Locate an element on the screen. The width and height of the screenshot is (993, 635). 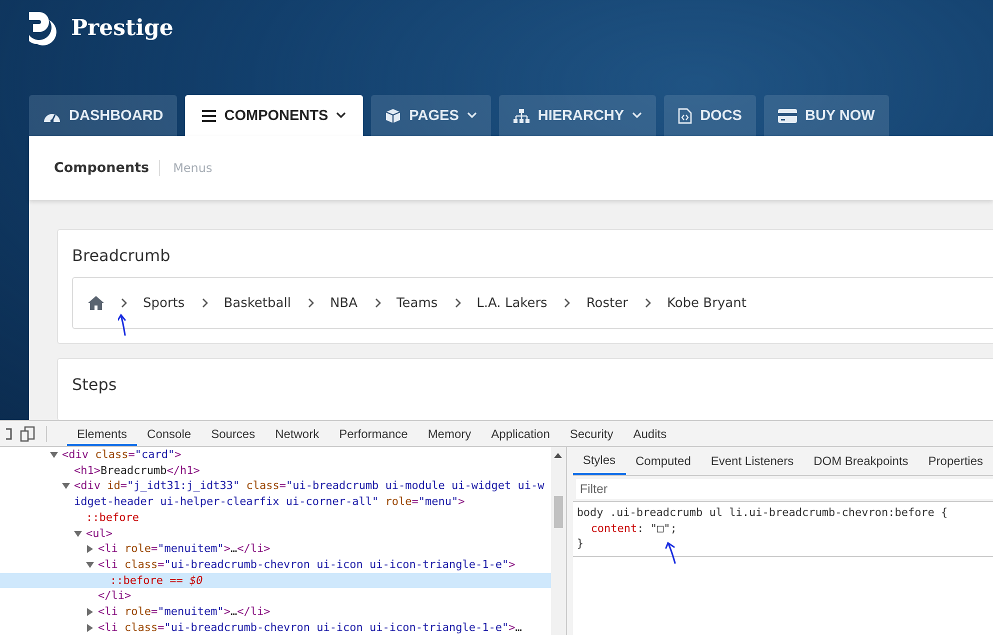
card-title: Breadcrumb is located at coordinates (122, 255).